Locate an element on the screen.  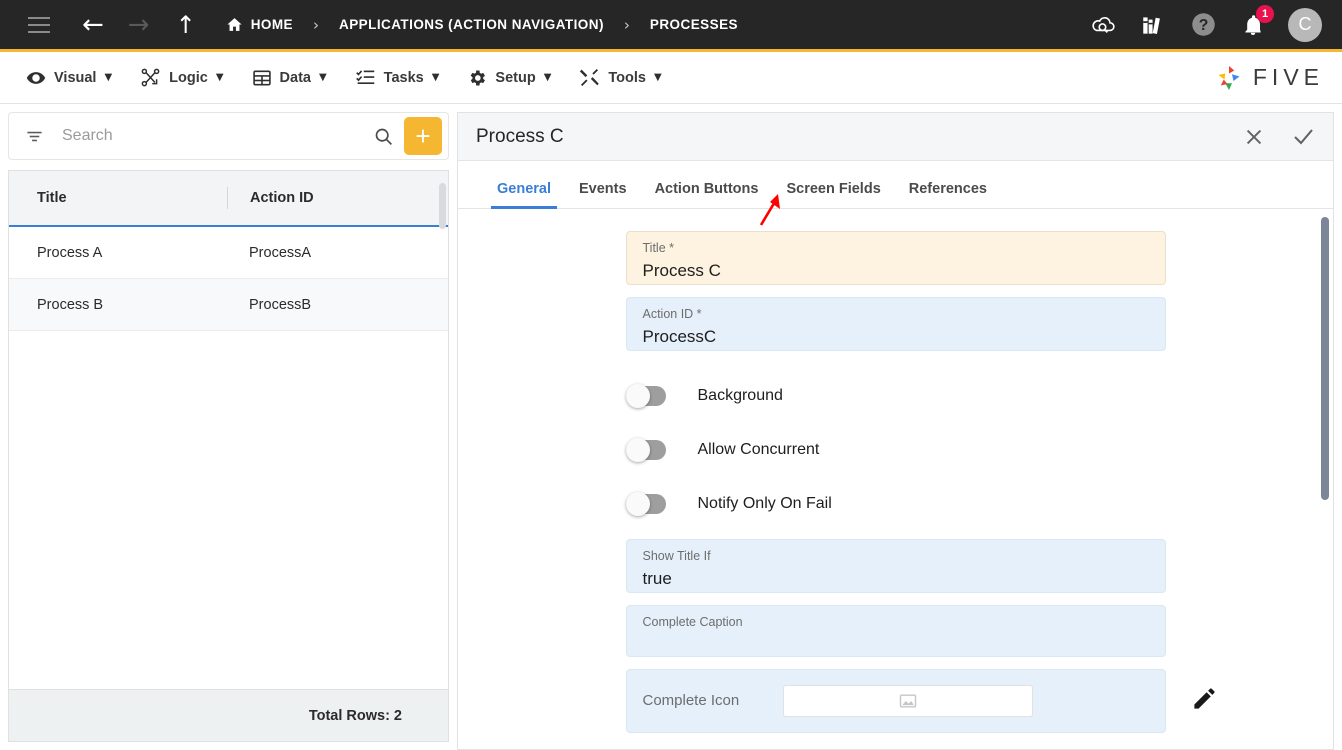
menu-item-logic: Logic ▼ is located at coordinates (181, 78).